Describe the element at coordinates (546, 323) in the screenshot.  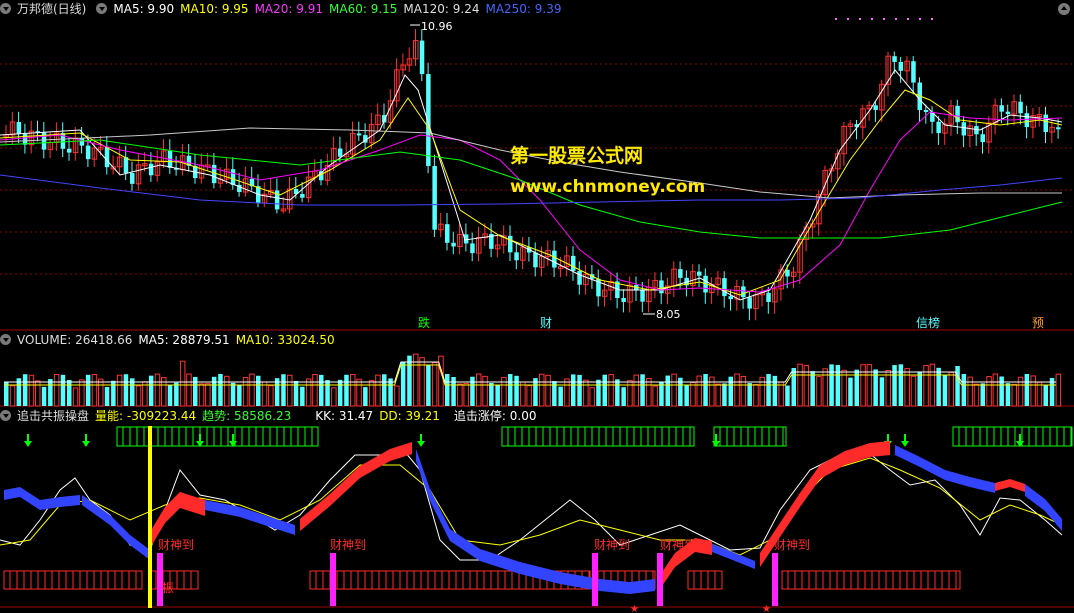
I see `event-tag-cai: 财` at that location.